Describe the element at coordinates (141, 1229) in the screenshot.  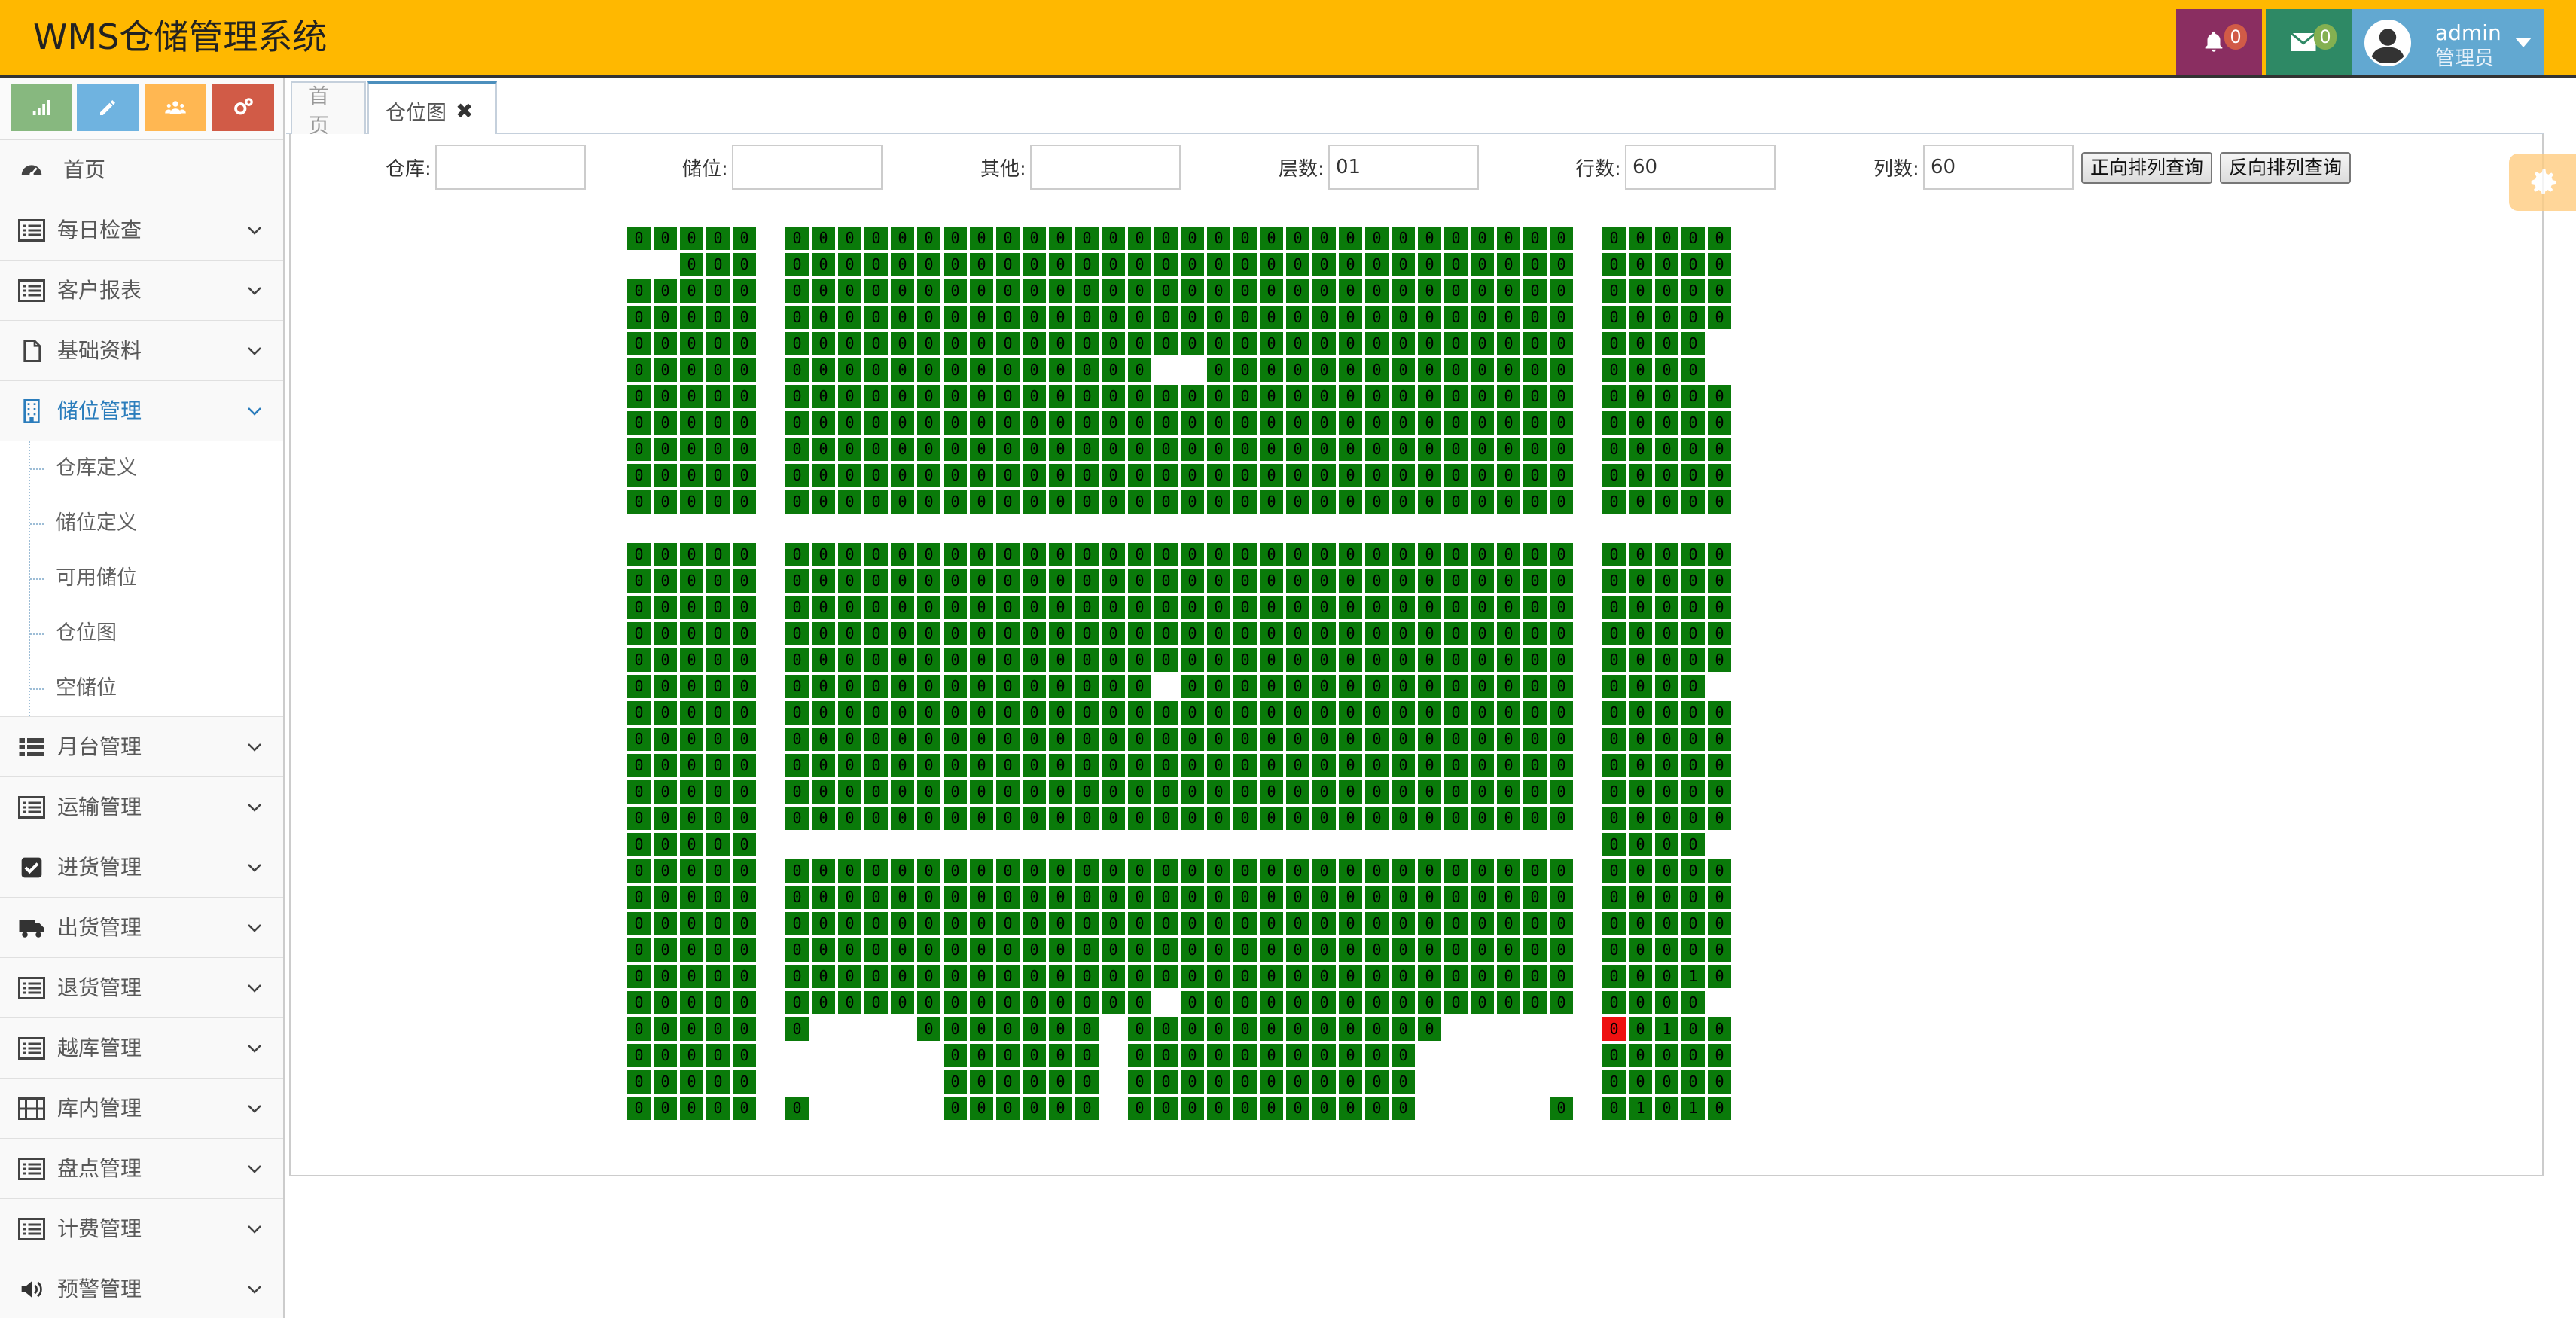
I see `sidebar-item-billing-mgmt: 计费管理` at that location.